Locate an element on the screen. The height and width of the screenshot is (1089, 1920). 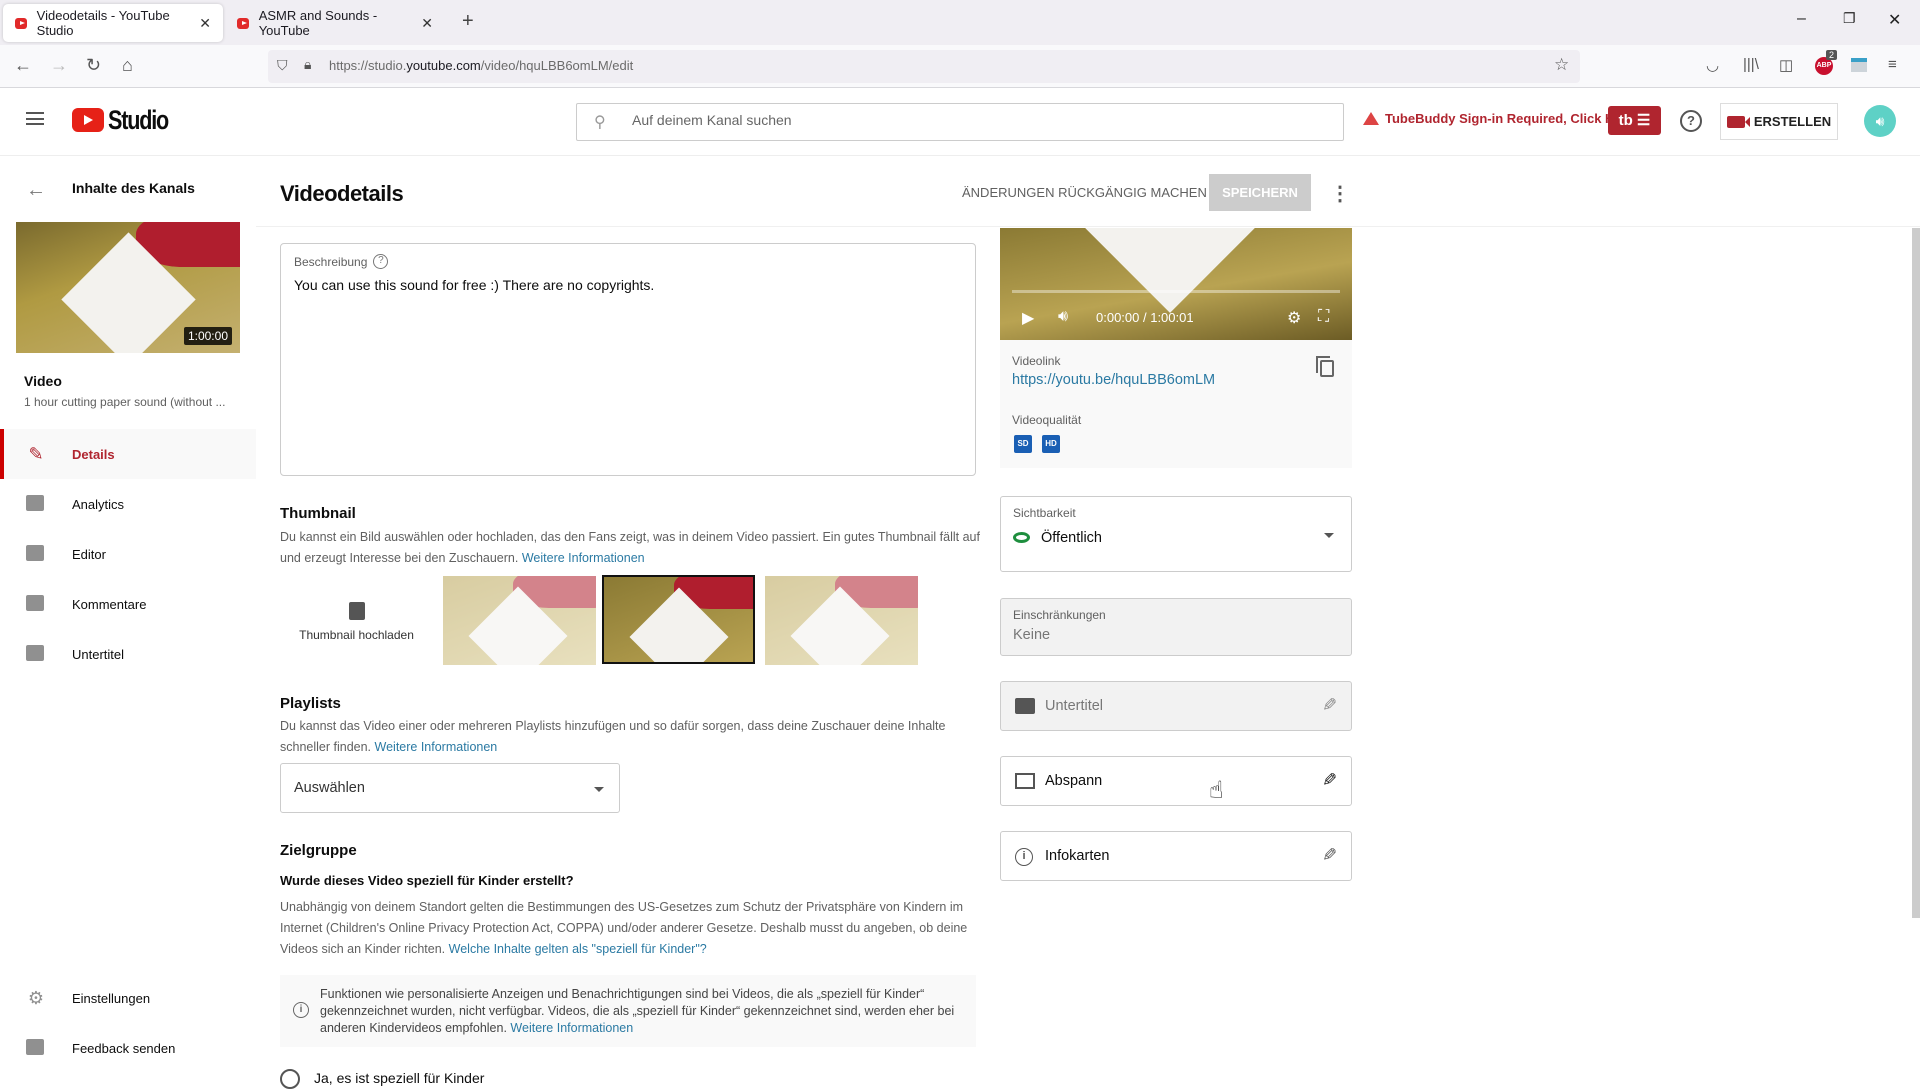
upload-thumbnail-button: Thumbnail hochladen is located at coordinates (356, 620).